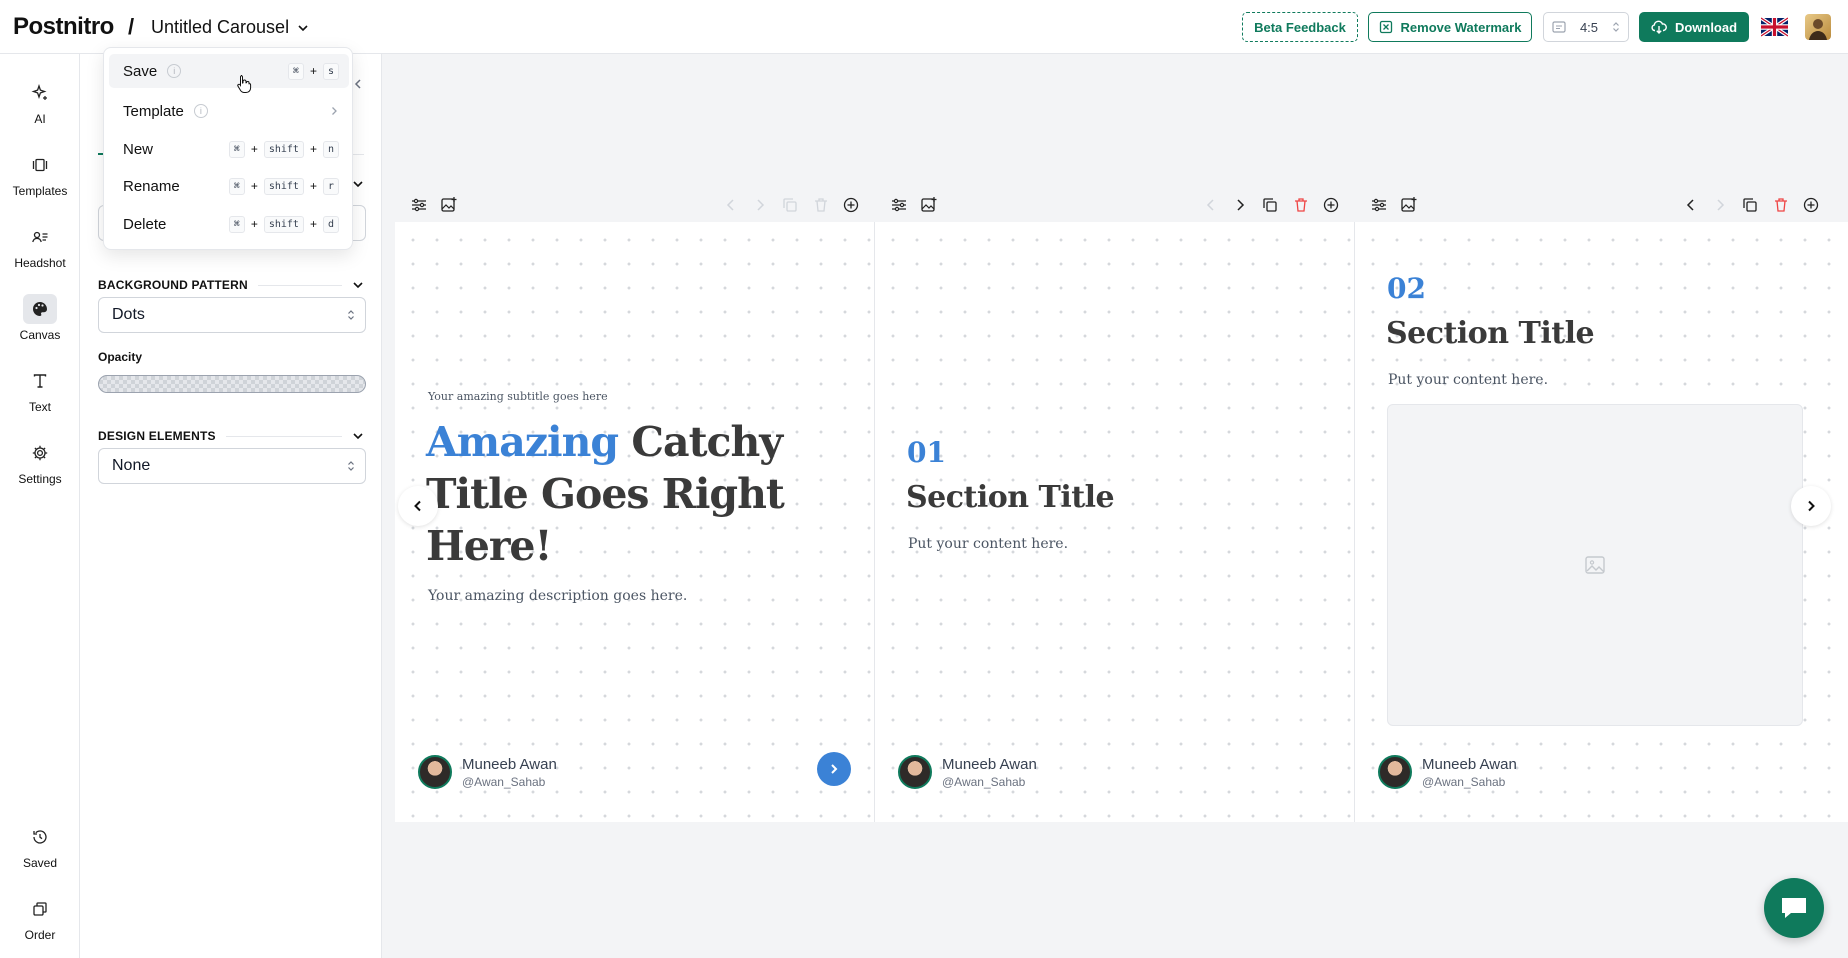 This screenshot has height=958, width=1848. Describe the element at coordinates (1595, 565) in the screenshot. I see `image-placeholder` at that location.